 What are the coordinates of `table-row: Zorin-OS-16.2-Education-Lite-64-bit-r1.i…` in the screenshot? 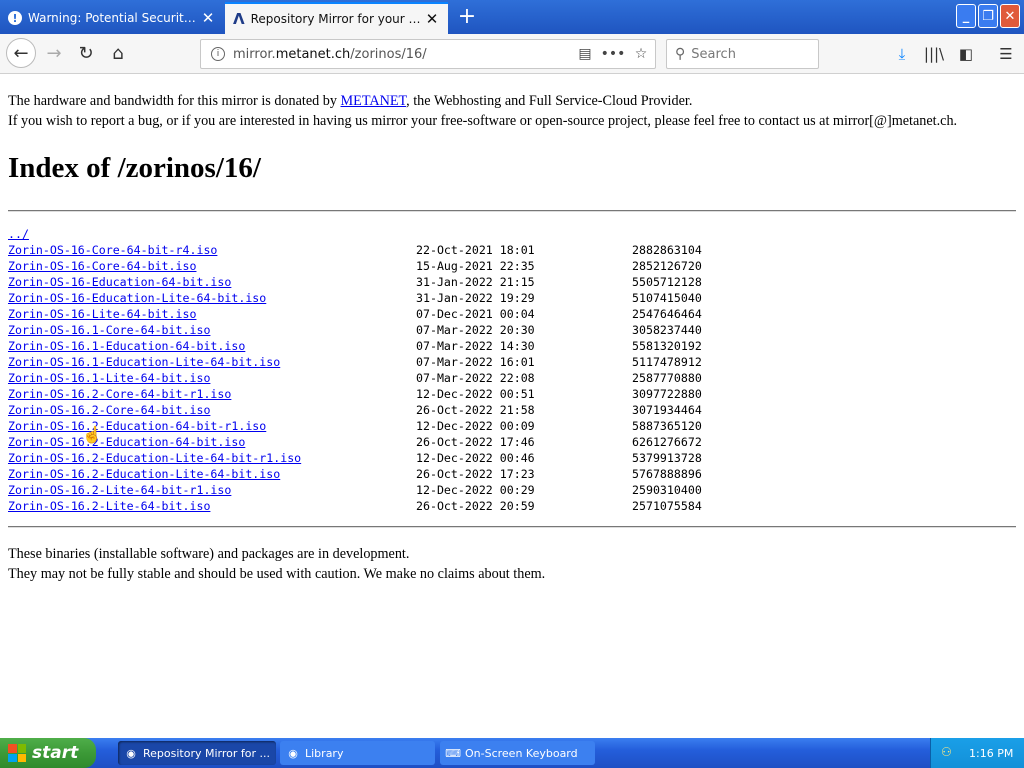 It's located at (388, 459).